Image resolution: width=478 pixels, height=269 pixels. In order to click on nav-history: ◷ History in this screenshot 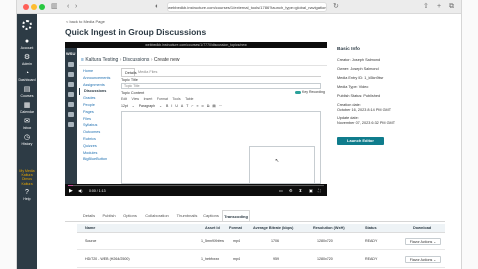, I will do `click(27, 140)`.